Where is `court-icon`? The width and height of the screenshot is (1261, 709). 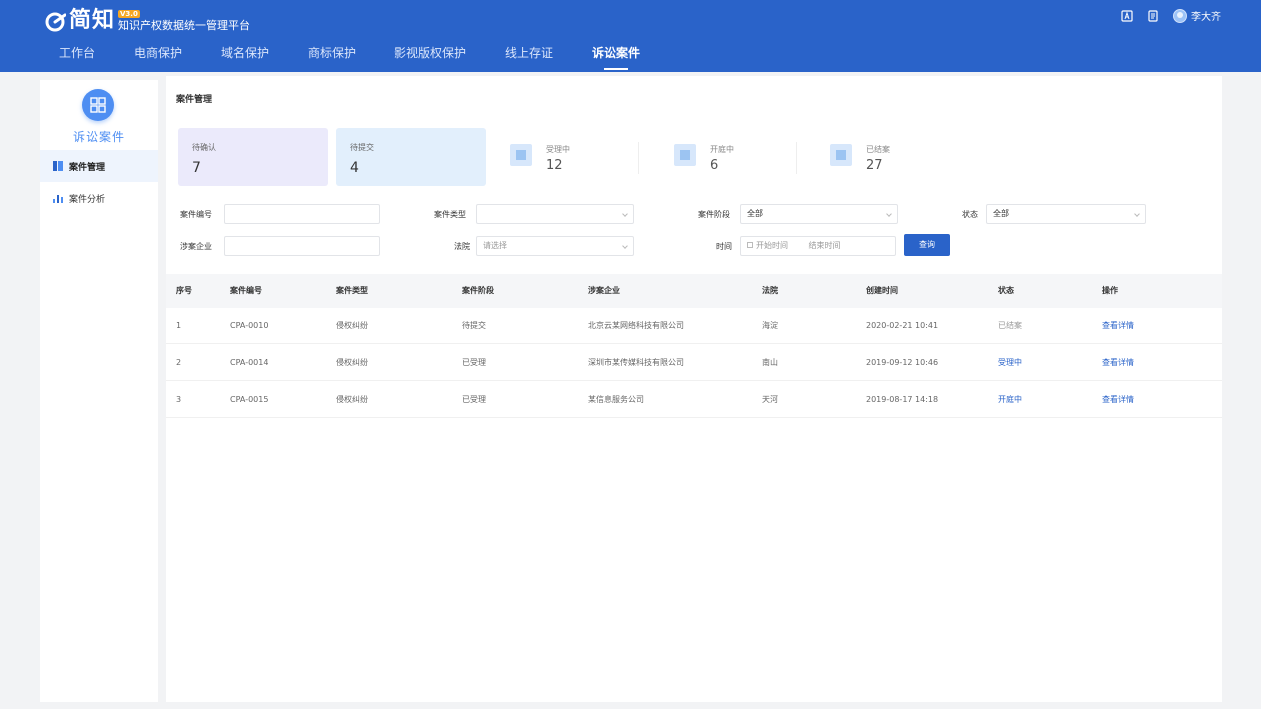 court-icon is located at coordinates (685, 155).